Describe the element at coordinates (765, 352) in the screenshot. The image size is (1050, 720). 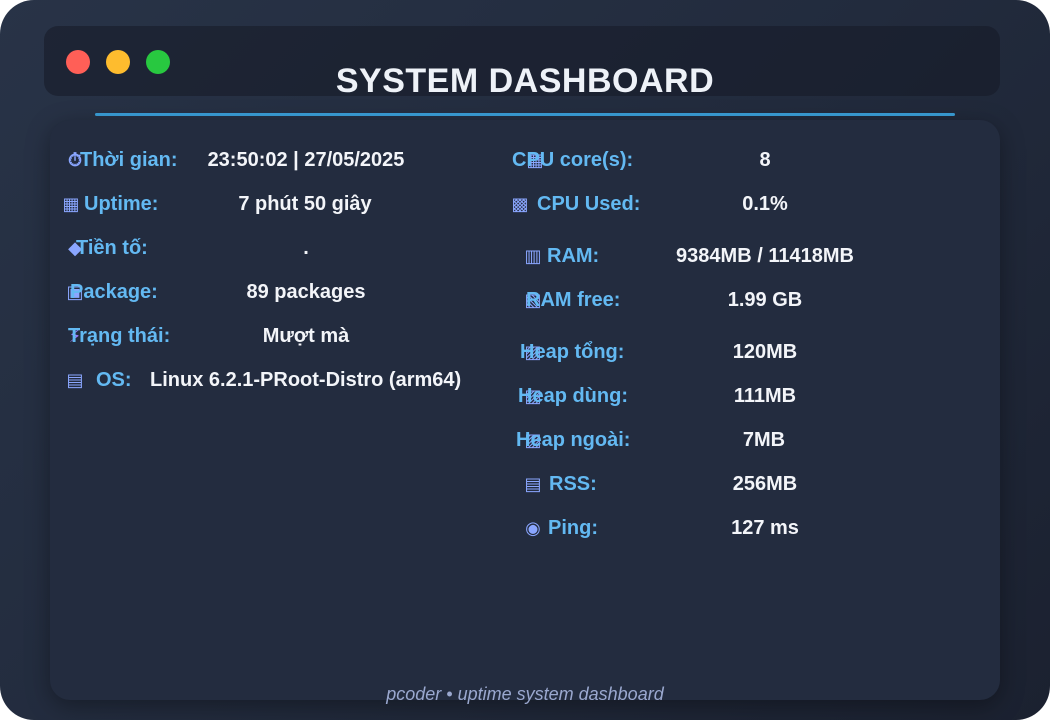
I see `stat-value: 120MB` at that location.